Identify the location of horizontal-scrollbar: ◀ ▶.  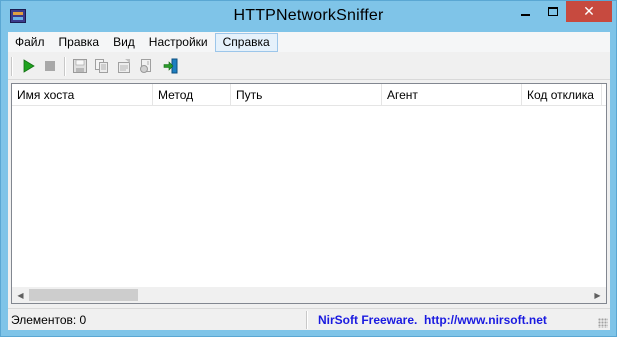
(309, 295).